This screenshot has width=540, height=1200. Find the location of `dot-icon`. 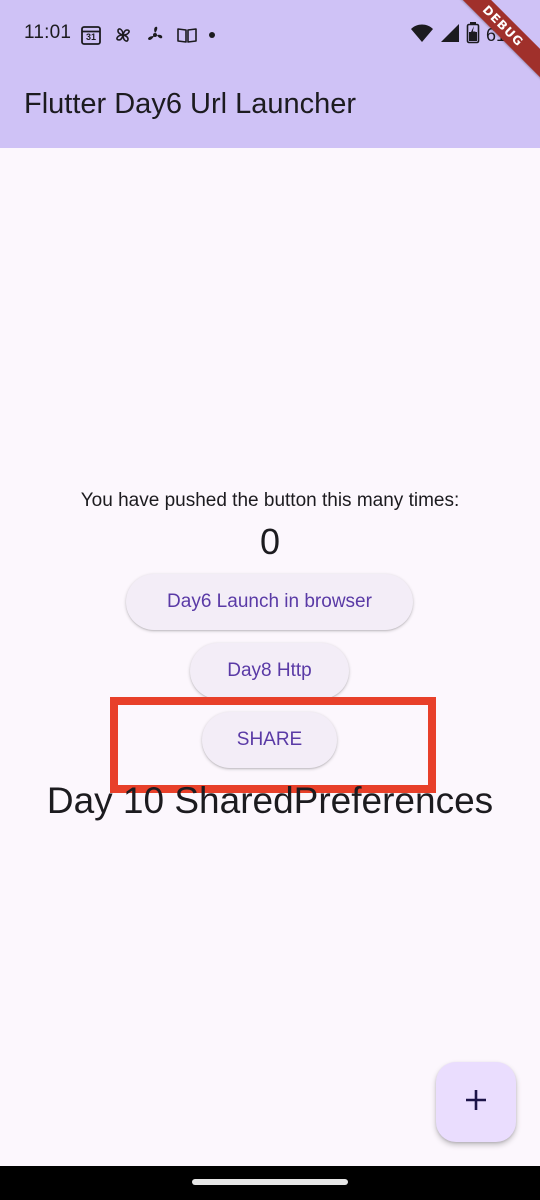

dot-icon is located at coordinates (212, 35).